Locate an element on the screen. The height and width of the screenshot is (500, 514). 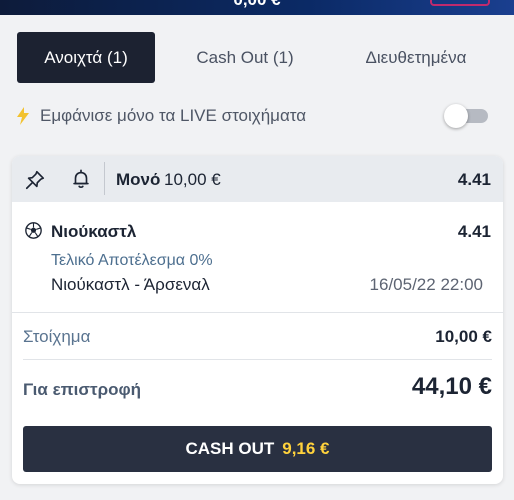
live-filter-toggle is located at coordinates (466, 116).